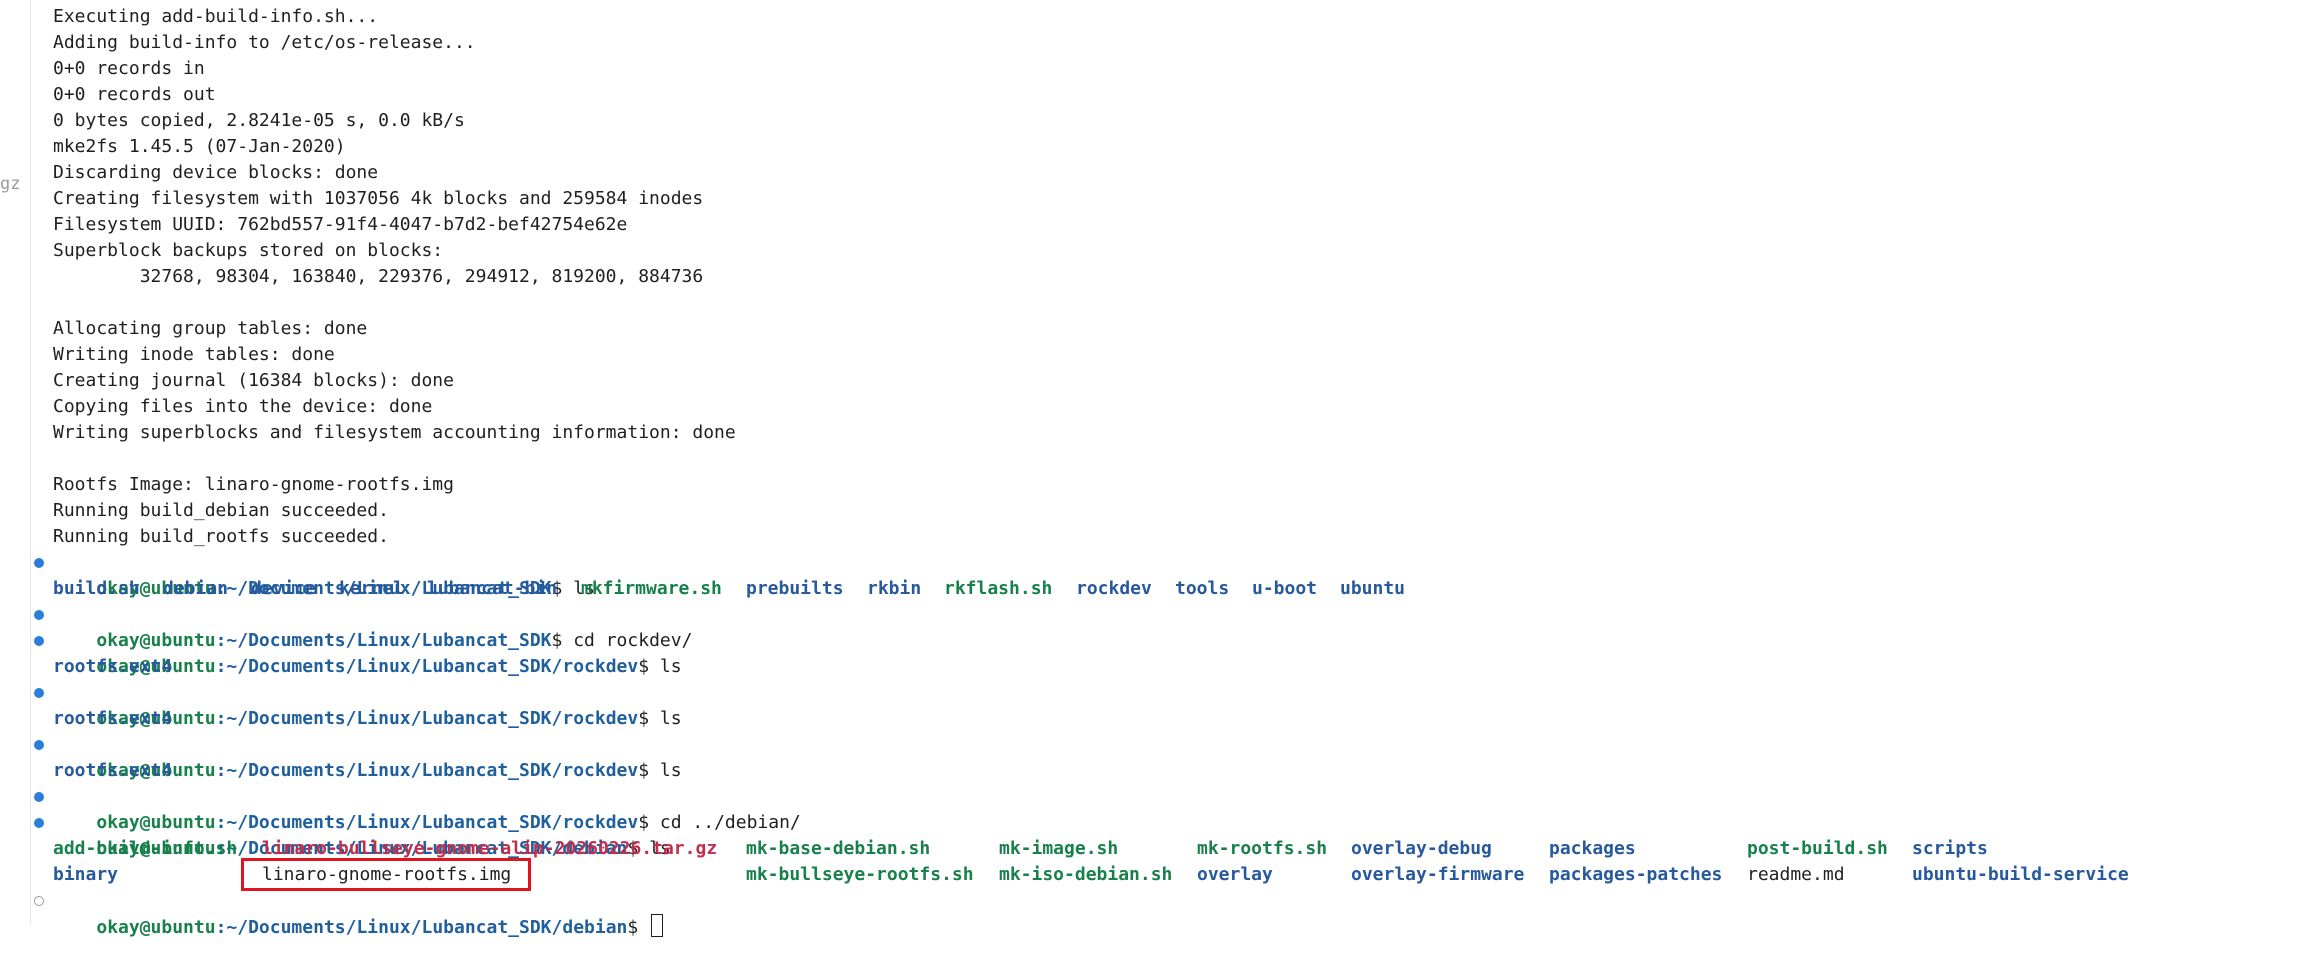 The height and width of the screenshot is (967, 2308). I want to click on ls-entry: kernel, so click(372, 588).